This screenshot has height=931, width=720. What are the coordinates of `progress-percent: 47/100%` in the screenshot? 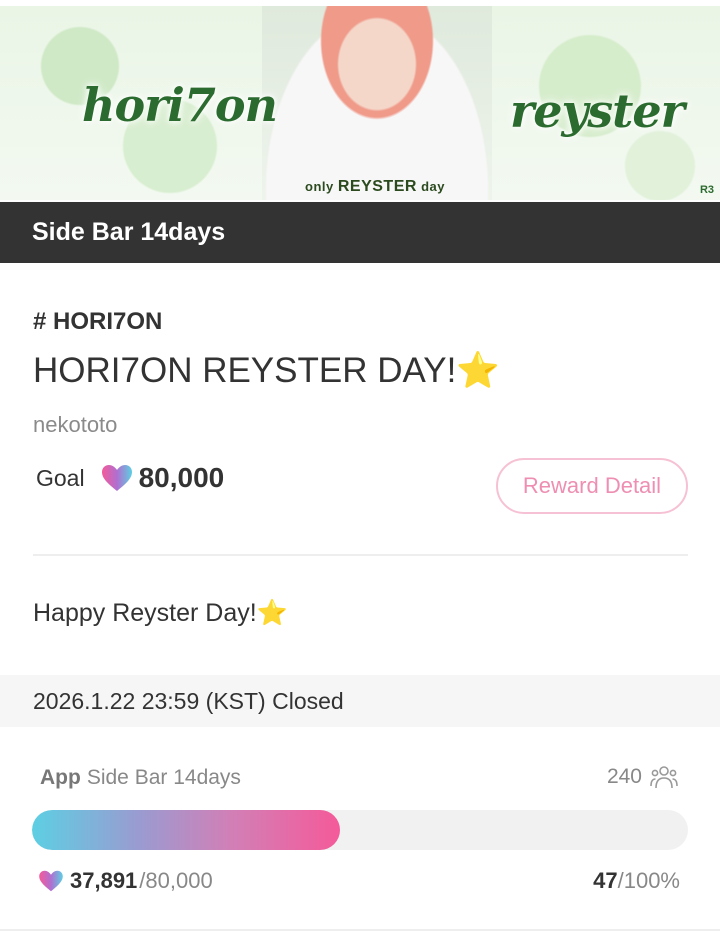 It's located at (636, 881).